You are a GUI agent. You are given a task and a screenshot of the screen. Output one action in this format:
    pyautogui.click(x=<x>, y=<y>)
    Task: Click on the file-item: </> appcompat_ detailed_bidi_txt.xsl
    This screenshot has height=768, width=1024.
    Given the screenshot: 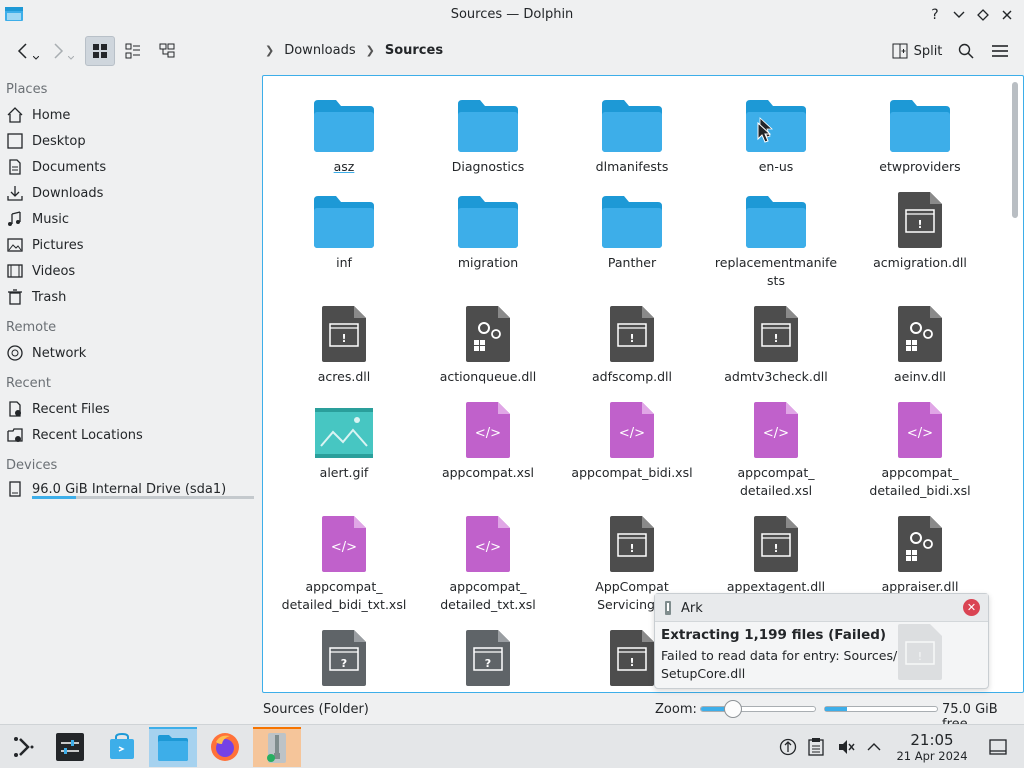 What is the action you would take?
    pyautogui.click(x=344, y=561)
    